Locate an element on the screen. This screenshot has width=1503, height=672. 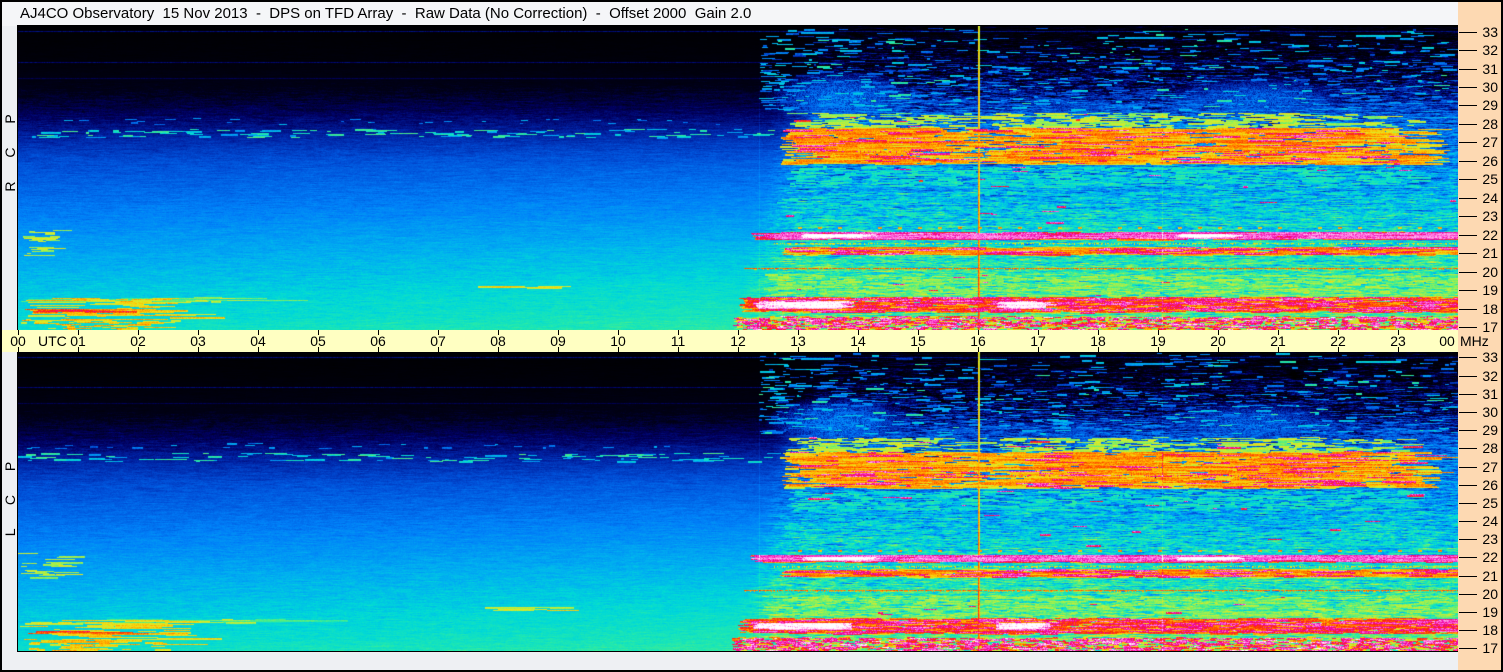
time-label-14: 14 is located at coordinates (858, 341).